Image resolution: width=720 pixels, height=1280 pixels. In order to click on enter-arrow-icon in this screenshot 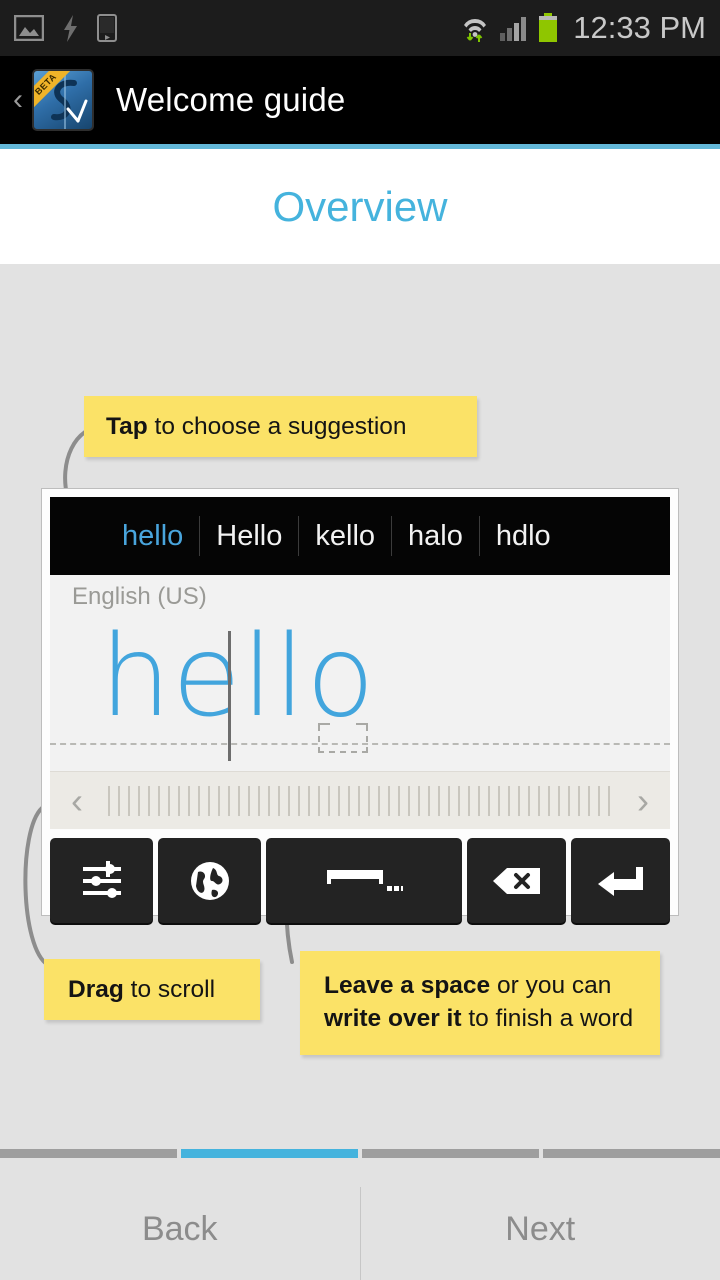, I will do `click(620, 881)`.